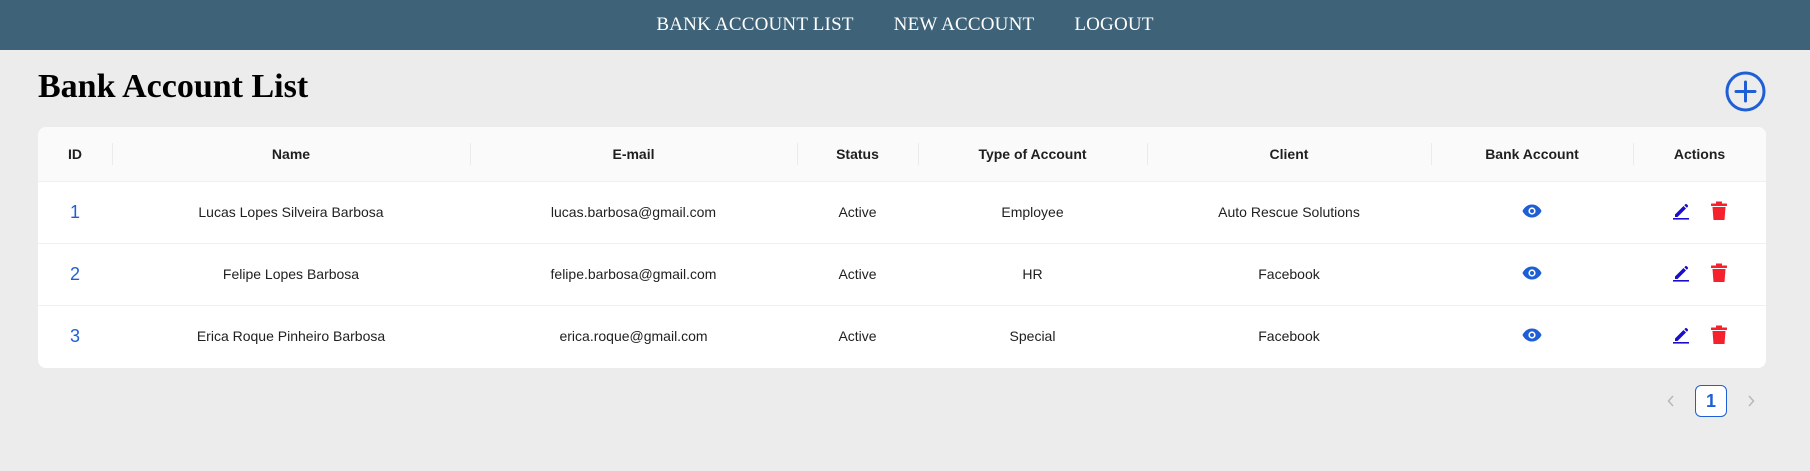 Image resolution: width=1810 pixels, height=471 pixels. What do you see at coordinates (75, 212) in the screenshot?
I see `row-id-link: 1` at bounding box center [75, 212].